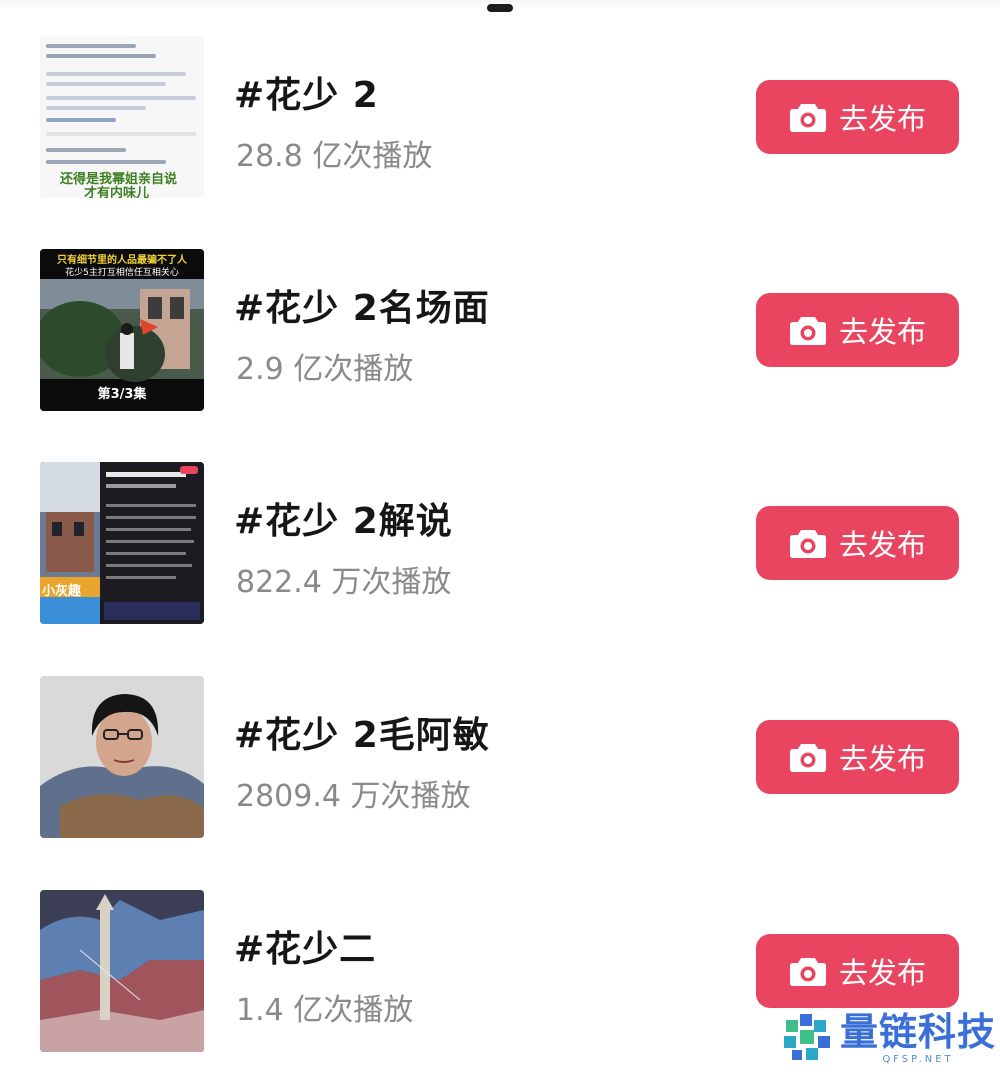  What do you see at coordinates (122, 330) in the screenshot?
I see `thumbnail: 只有细节里的人品最骗不了人 花少5主打互相信任互相关心 第3/3集` at bounding box center [122, 330].